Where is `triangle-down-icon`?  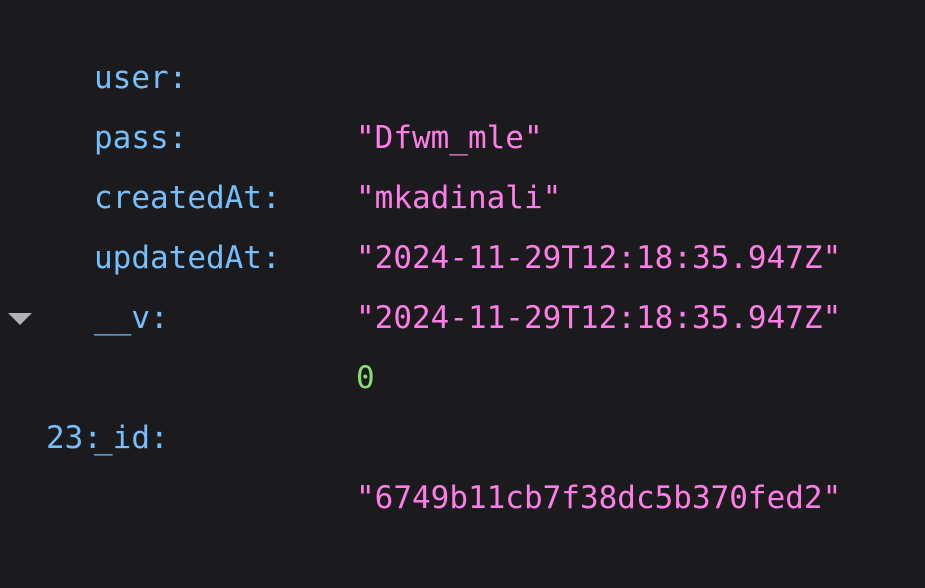
triangle-down-icon is located at coordinates (20, 319).